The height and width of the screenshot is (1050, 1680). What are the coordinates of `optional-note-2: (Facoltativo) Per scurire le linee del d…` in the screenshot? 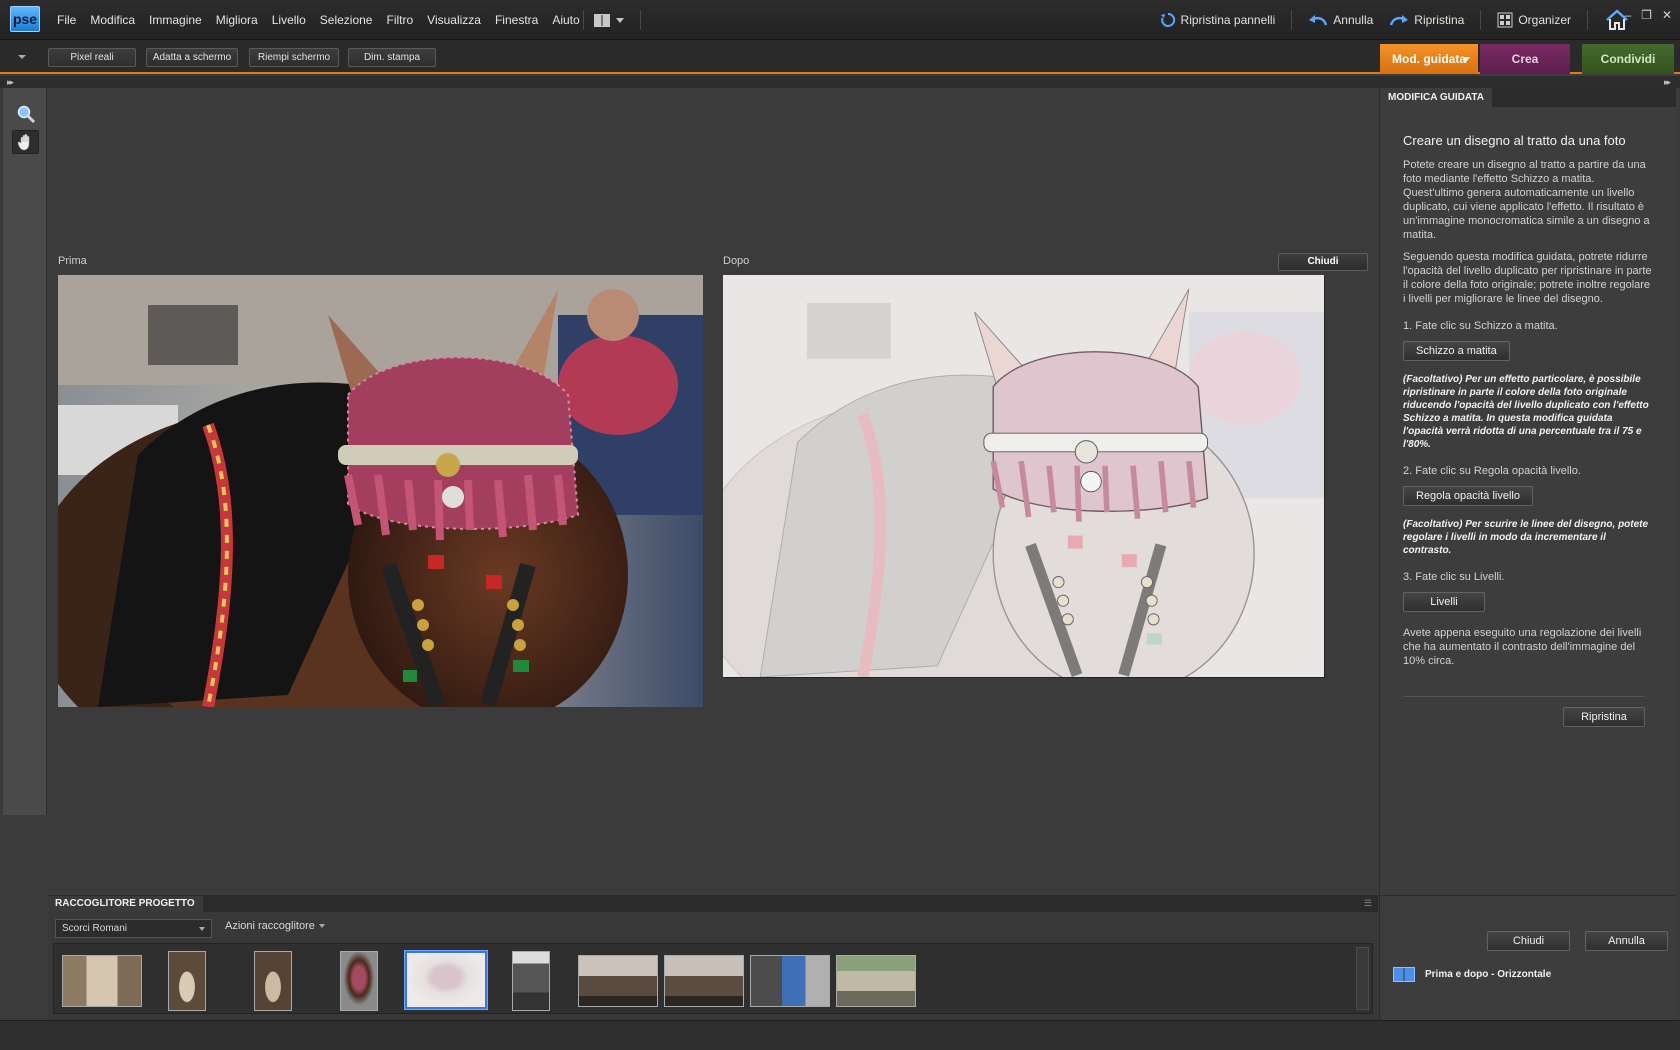 It's located at (1526, 537).